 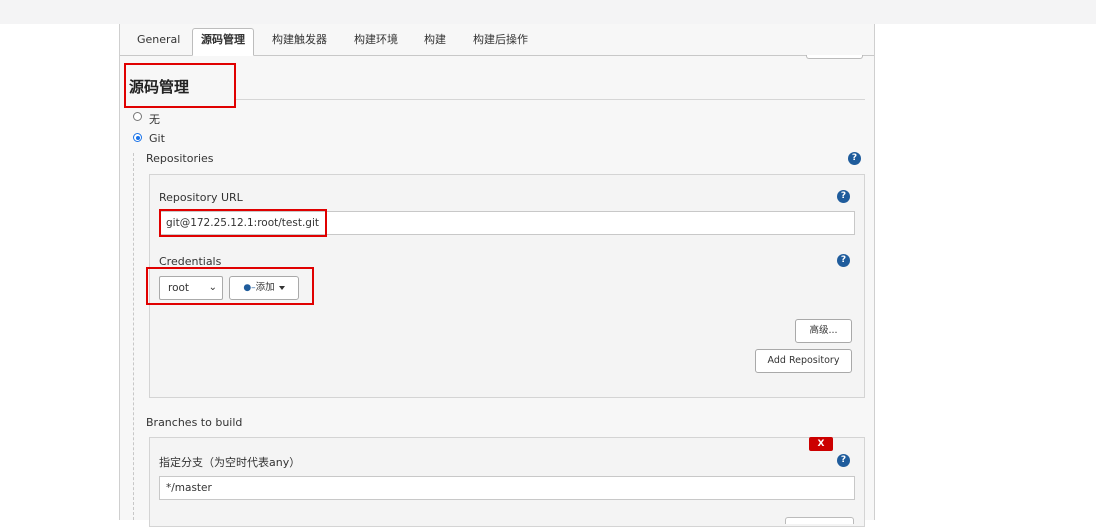 What do you see at coordinates (154, 119) in the screenshot?
I see `radio-none-label: 无` at bounding box center [154, 119].